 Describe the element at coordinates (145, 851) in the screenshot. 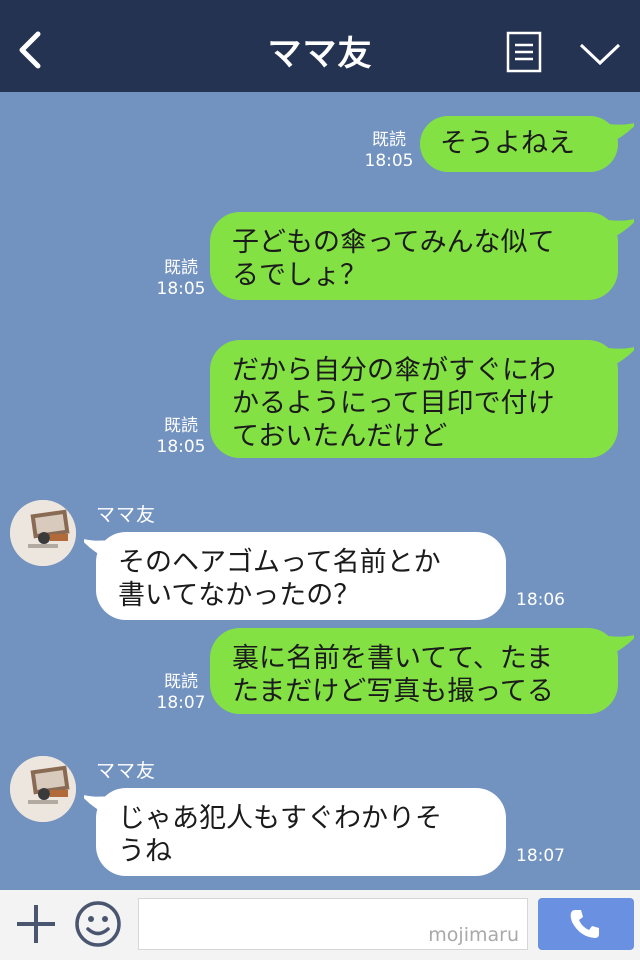

I see `message-line: うね` at that location.